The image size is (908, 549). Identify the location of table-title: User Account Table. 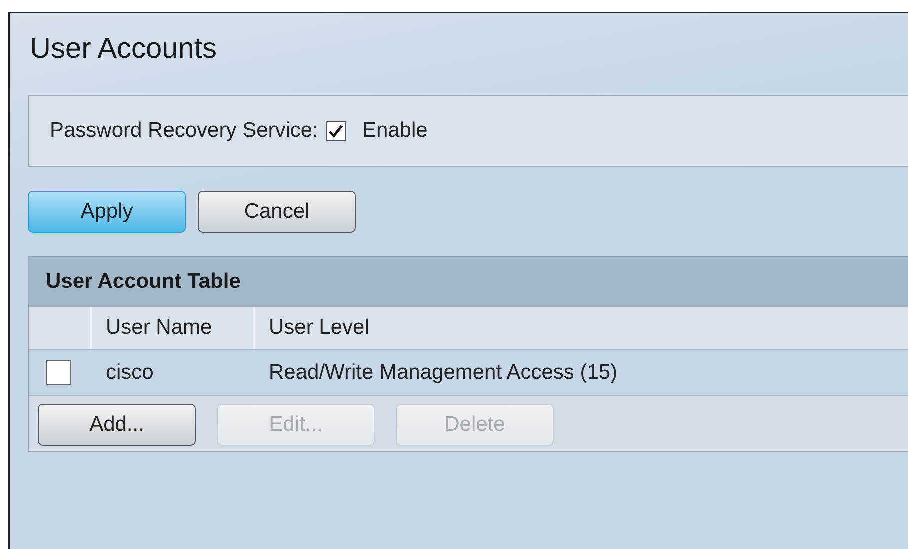
(468, 281).